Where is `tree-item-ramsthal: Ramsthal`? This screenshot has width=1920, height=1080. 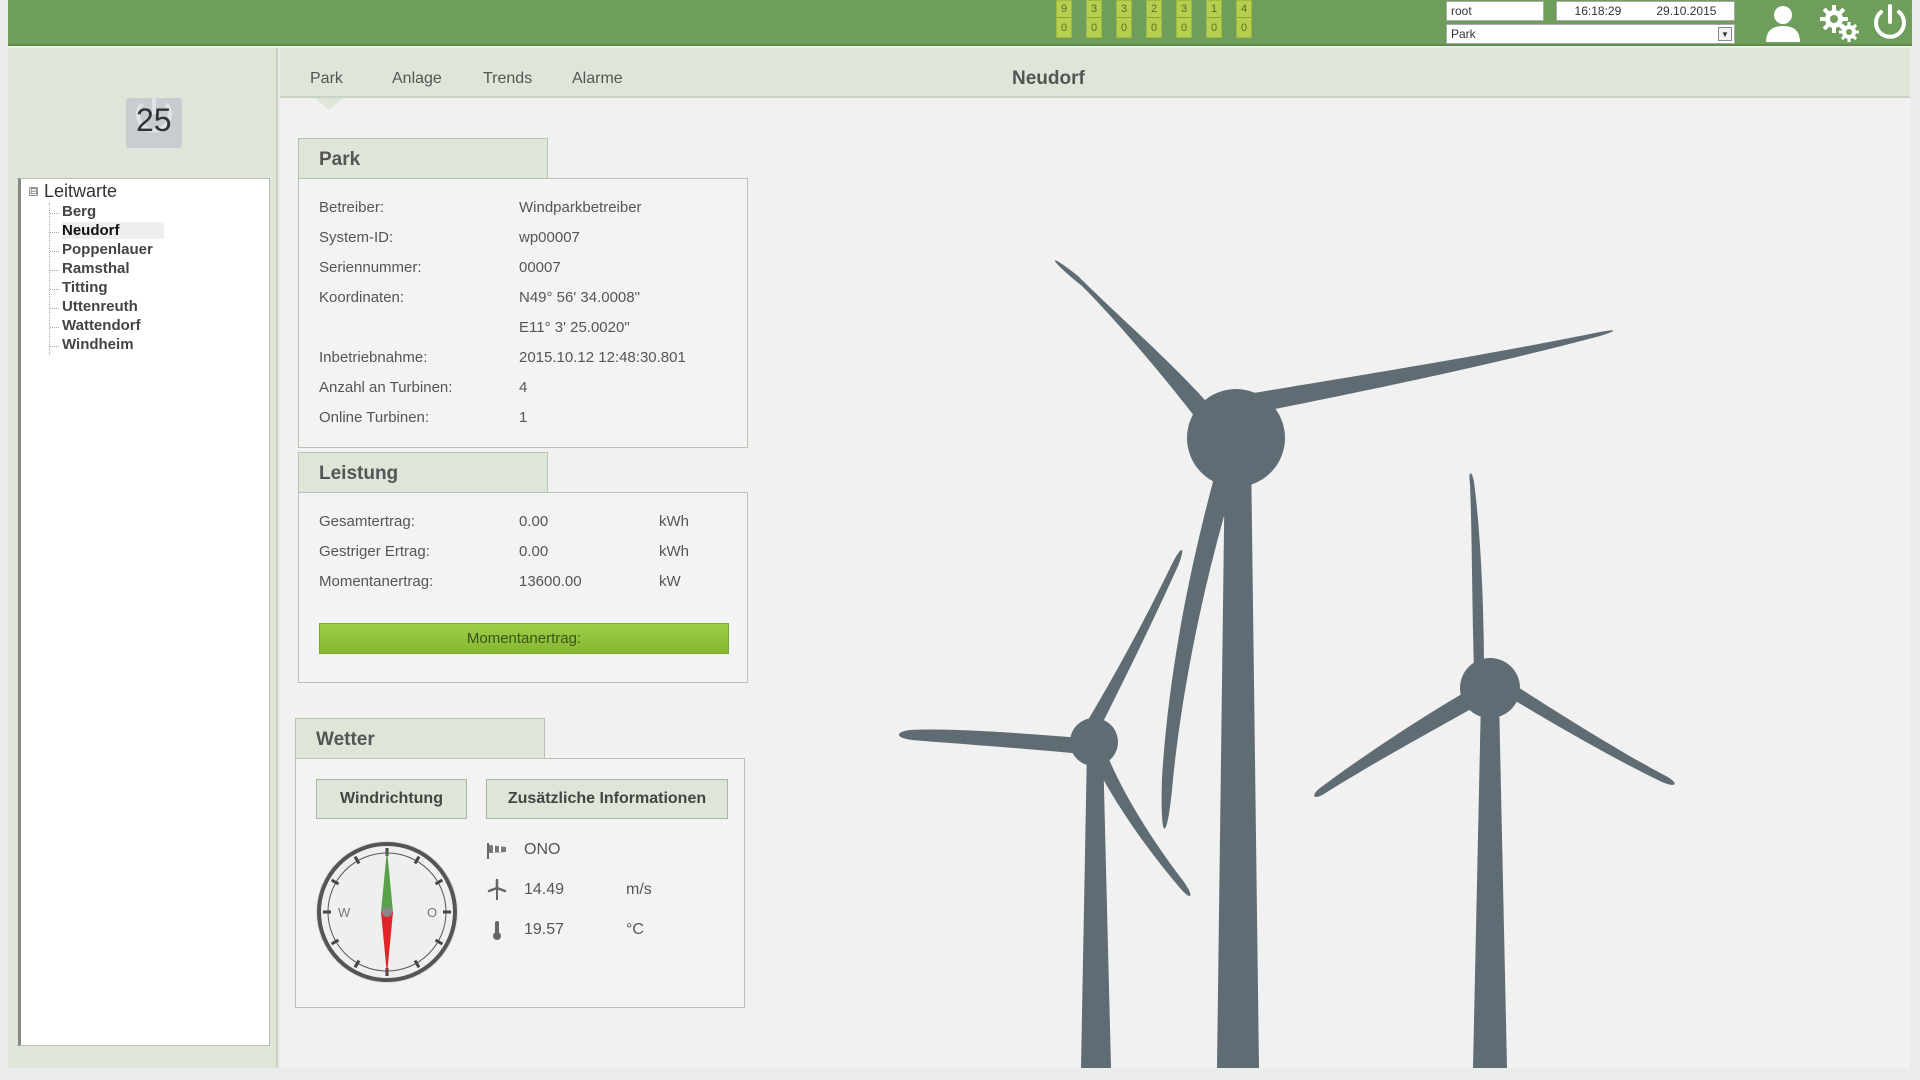
tree-item-ramsthal: Ramsthal is located at coordinates (107, 269).